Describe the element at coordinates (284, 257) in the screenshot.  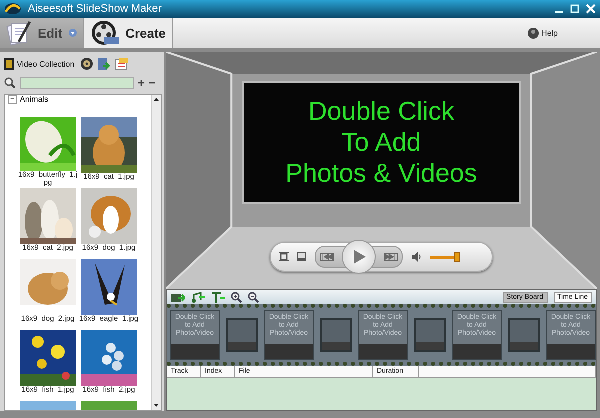
I see `fullscreen-icon` at that location.